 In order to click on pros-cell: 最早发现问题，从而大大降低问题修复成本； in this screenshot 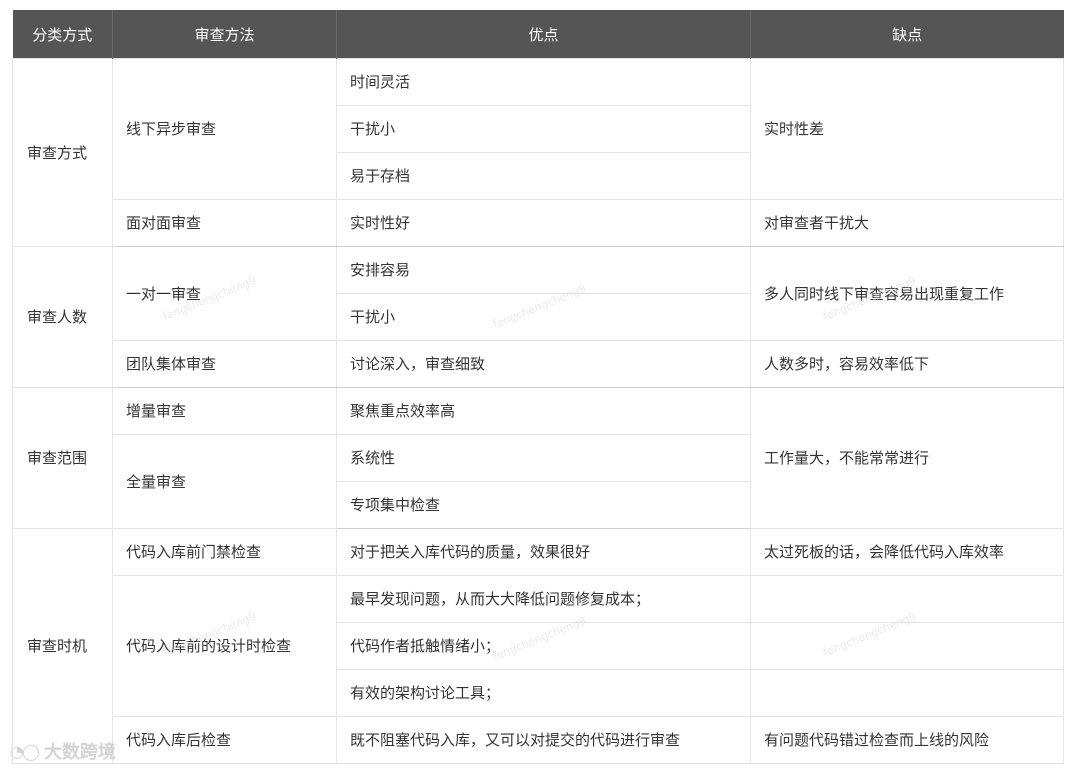, I will do `click(543, 599)`.